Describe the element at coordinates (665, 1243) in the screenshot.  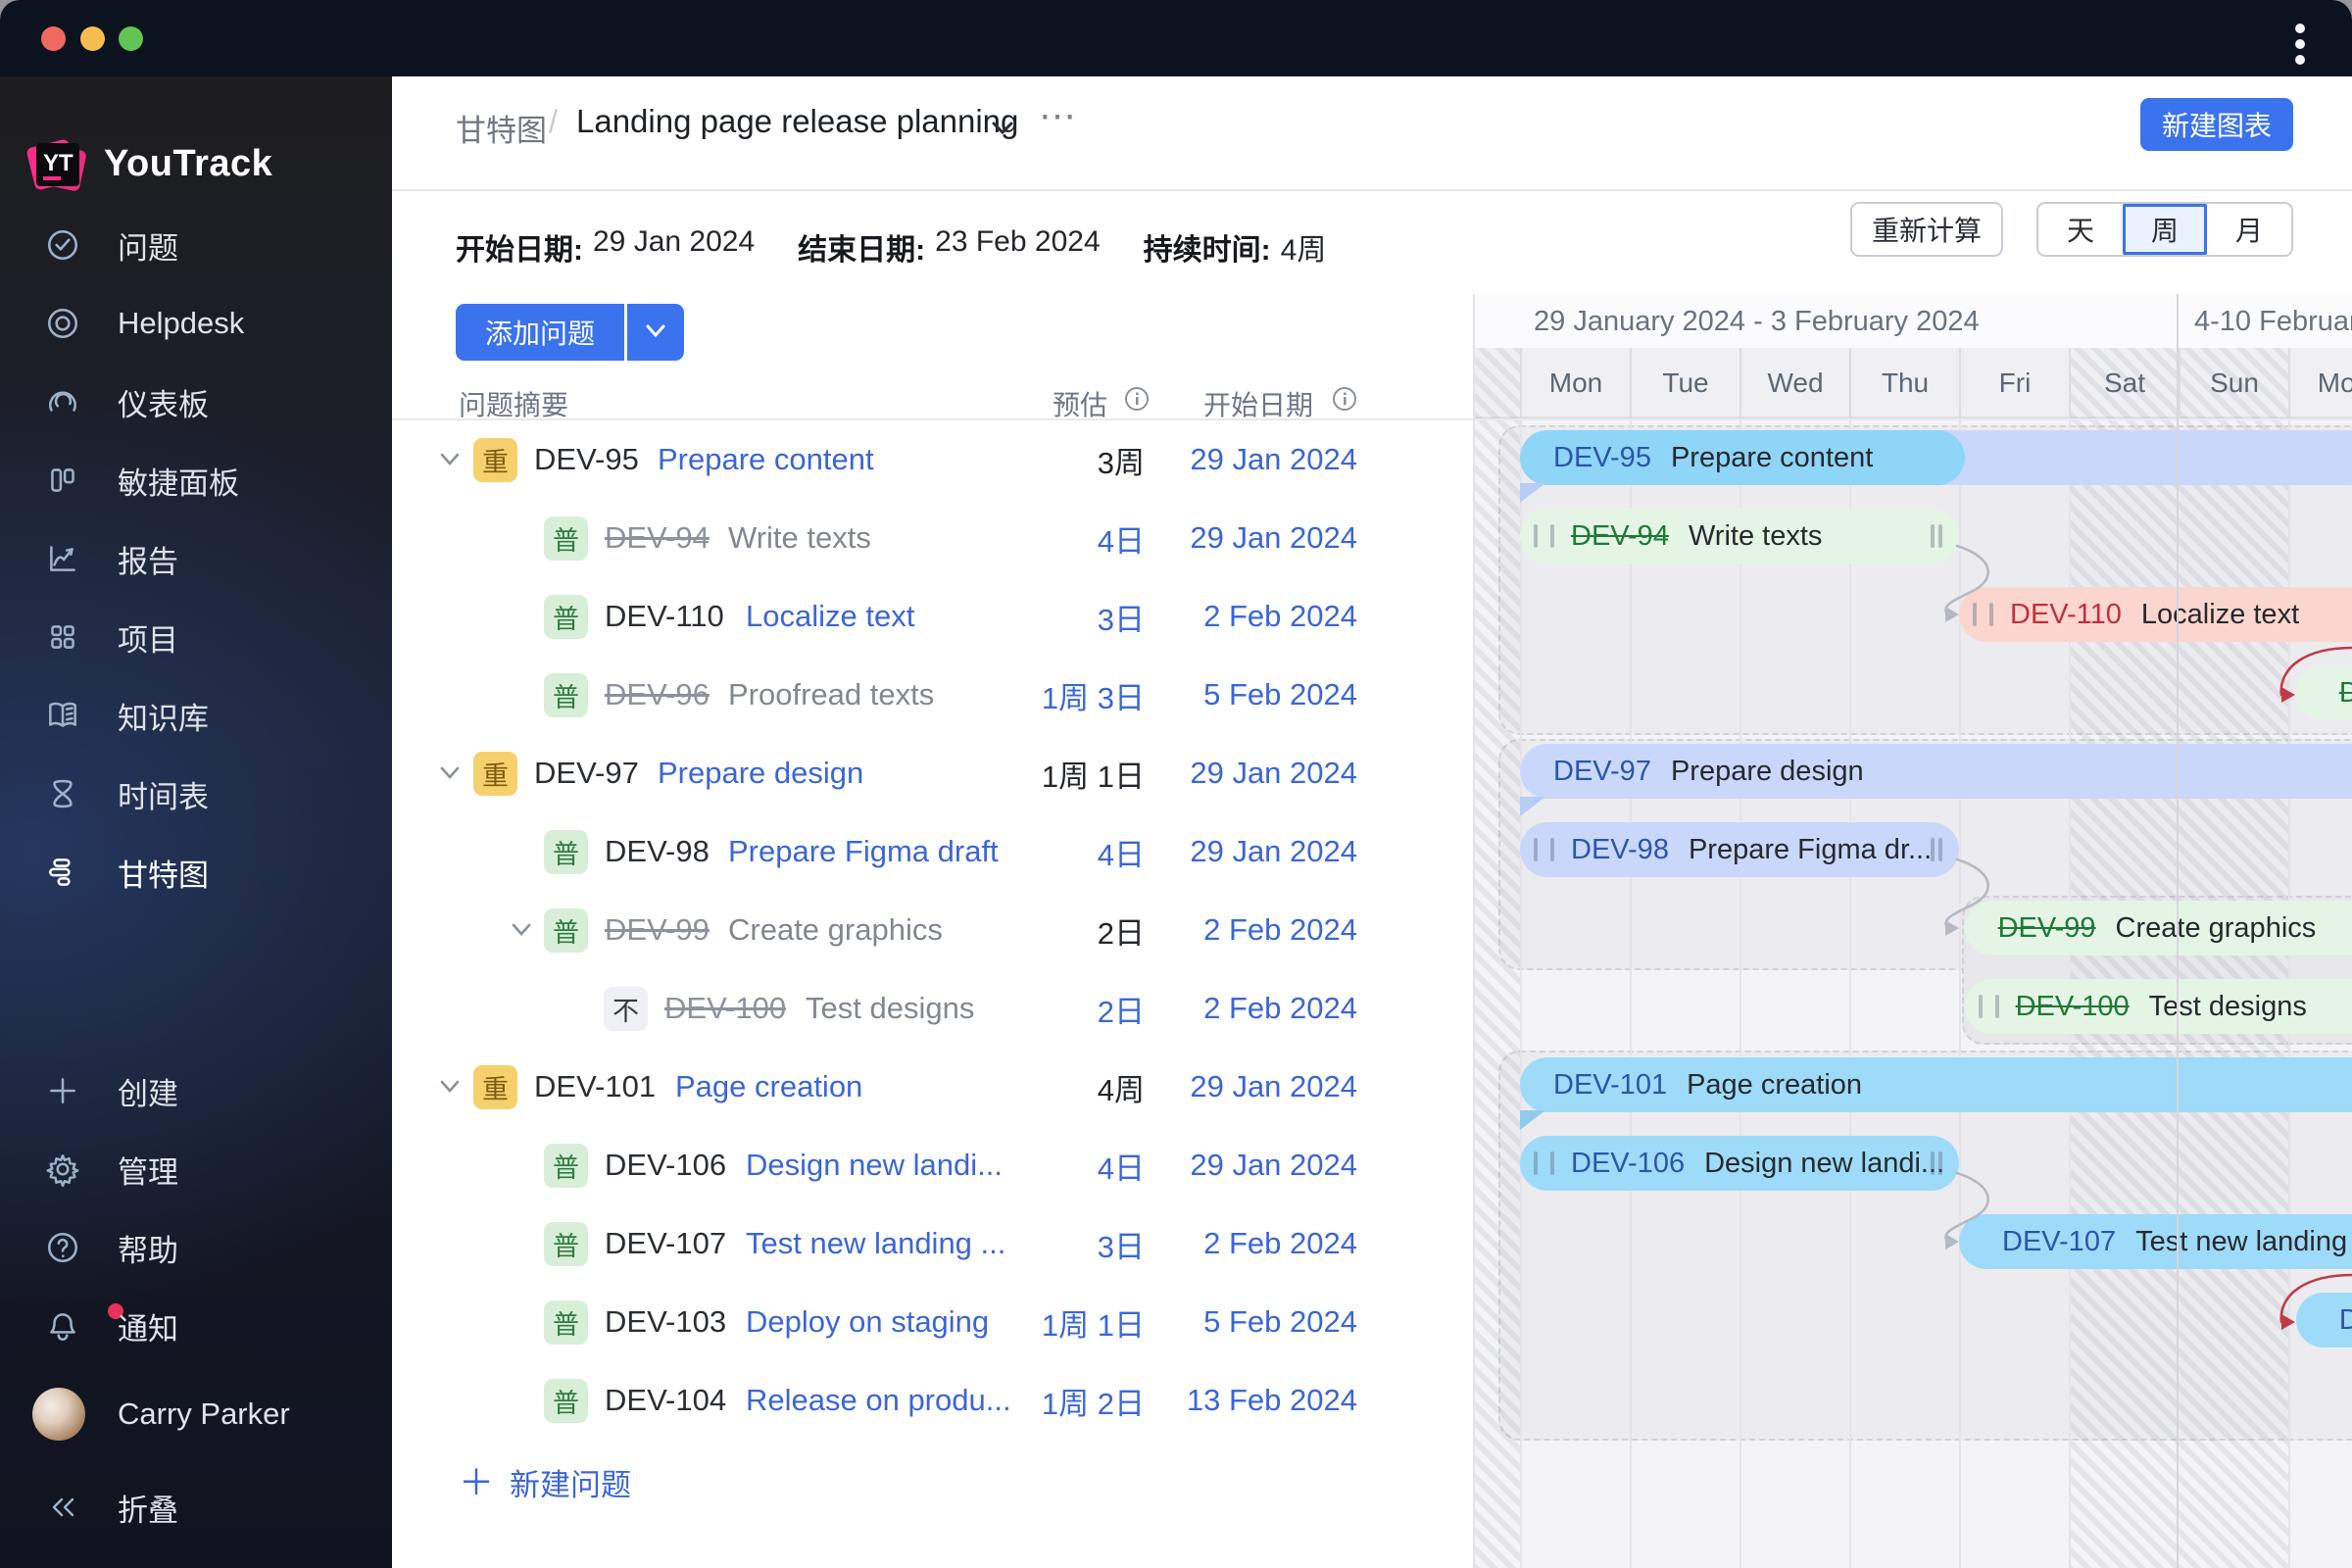
I see `issue-id: DEV-107` at that location.